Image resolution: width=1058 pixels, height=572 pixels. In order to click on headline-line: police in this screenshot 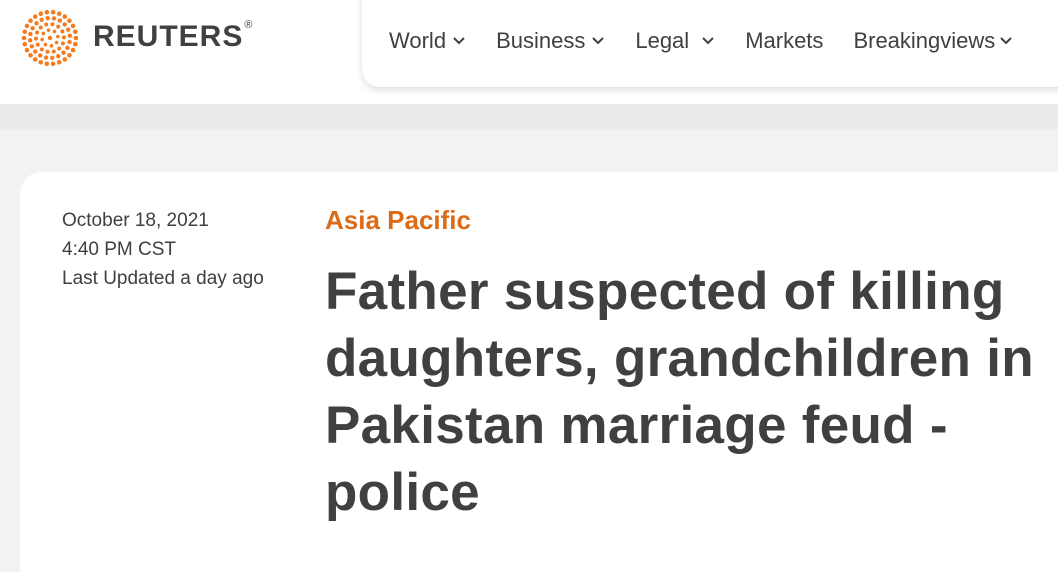, I will do `click(402, 492)`.